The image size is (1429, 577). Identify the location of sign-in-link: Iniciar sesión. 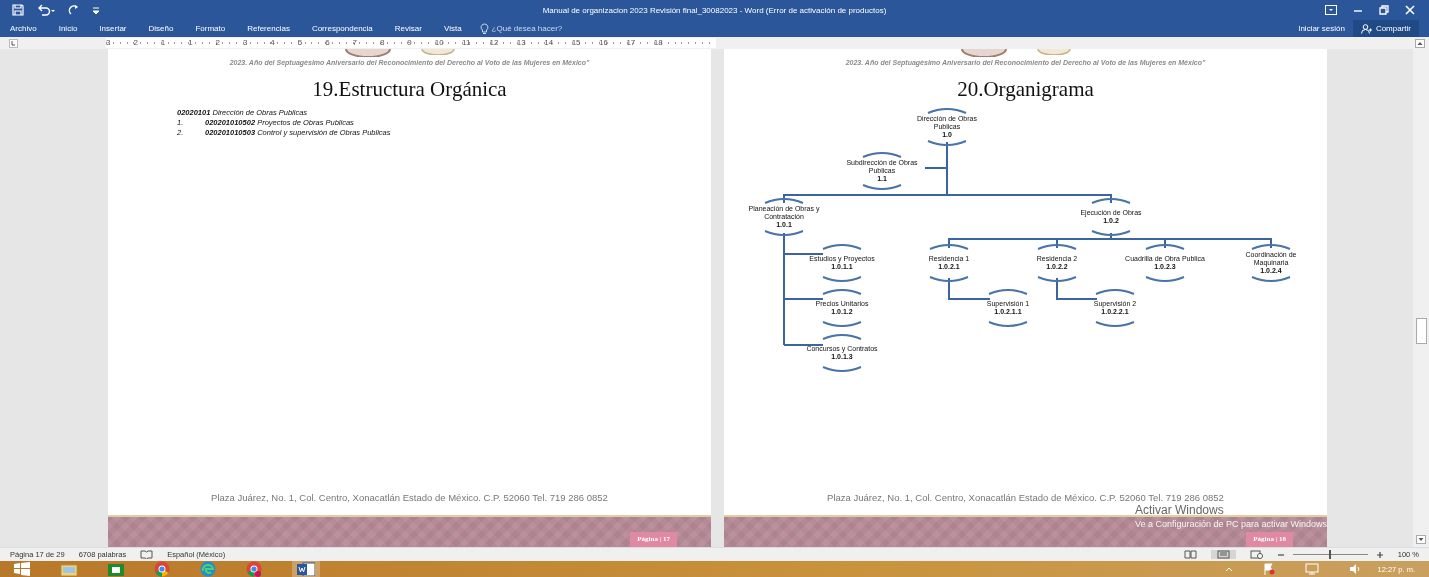
(1321, 28).